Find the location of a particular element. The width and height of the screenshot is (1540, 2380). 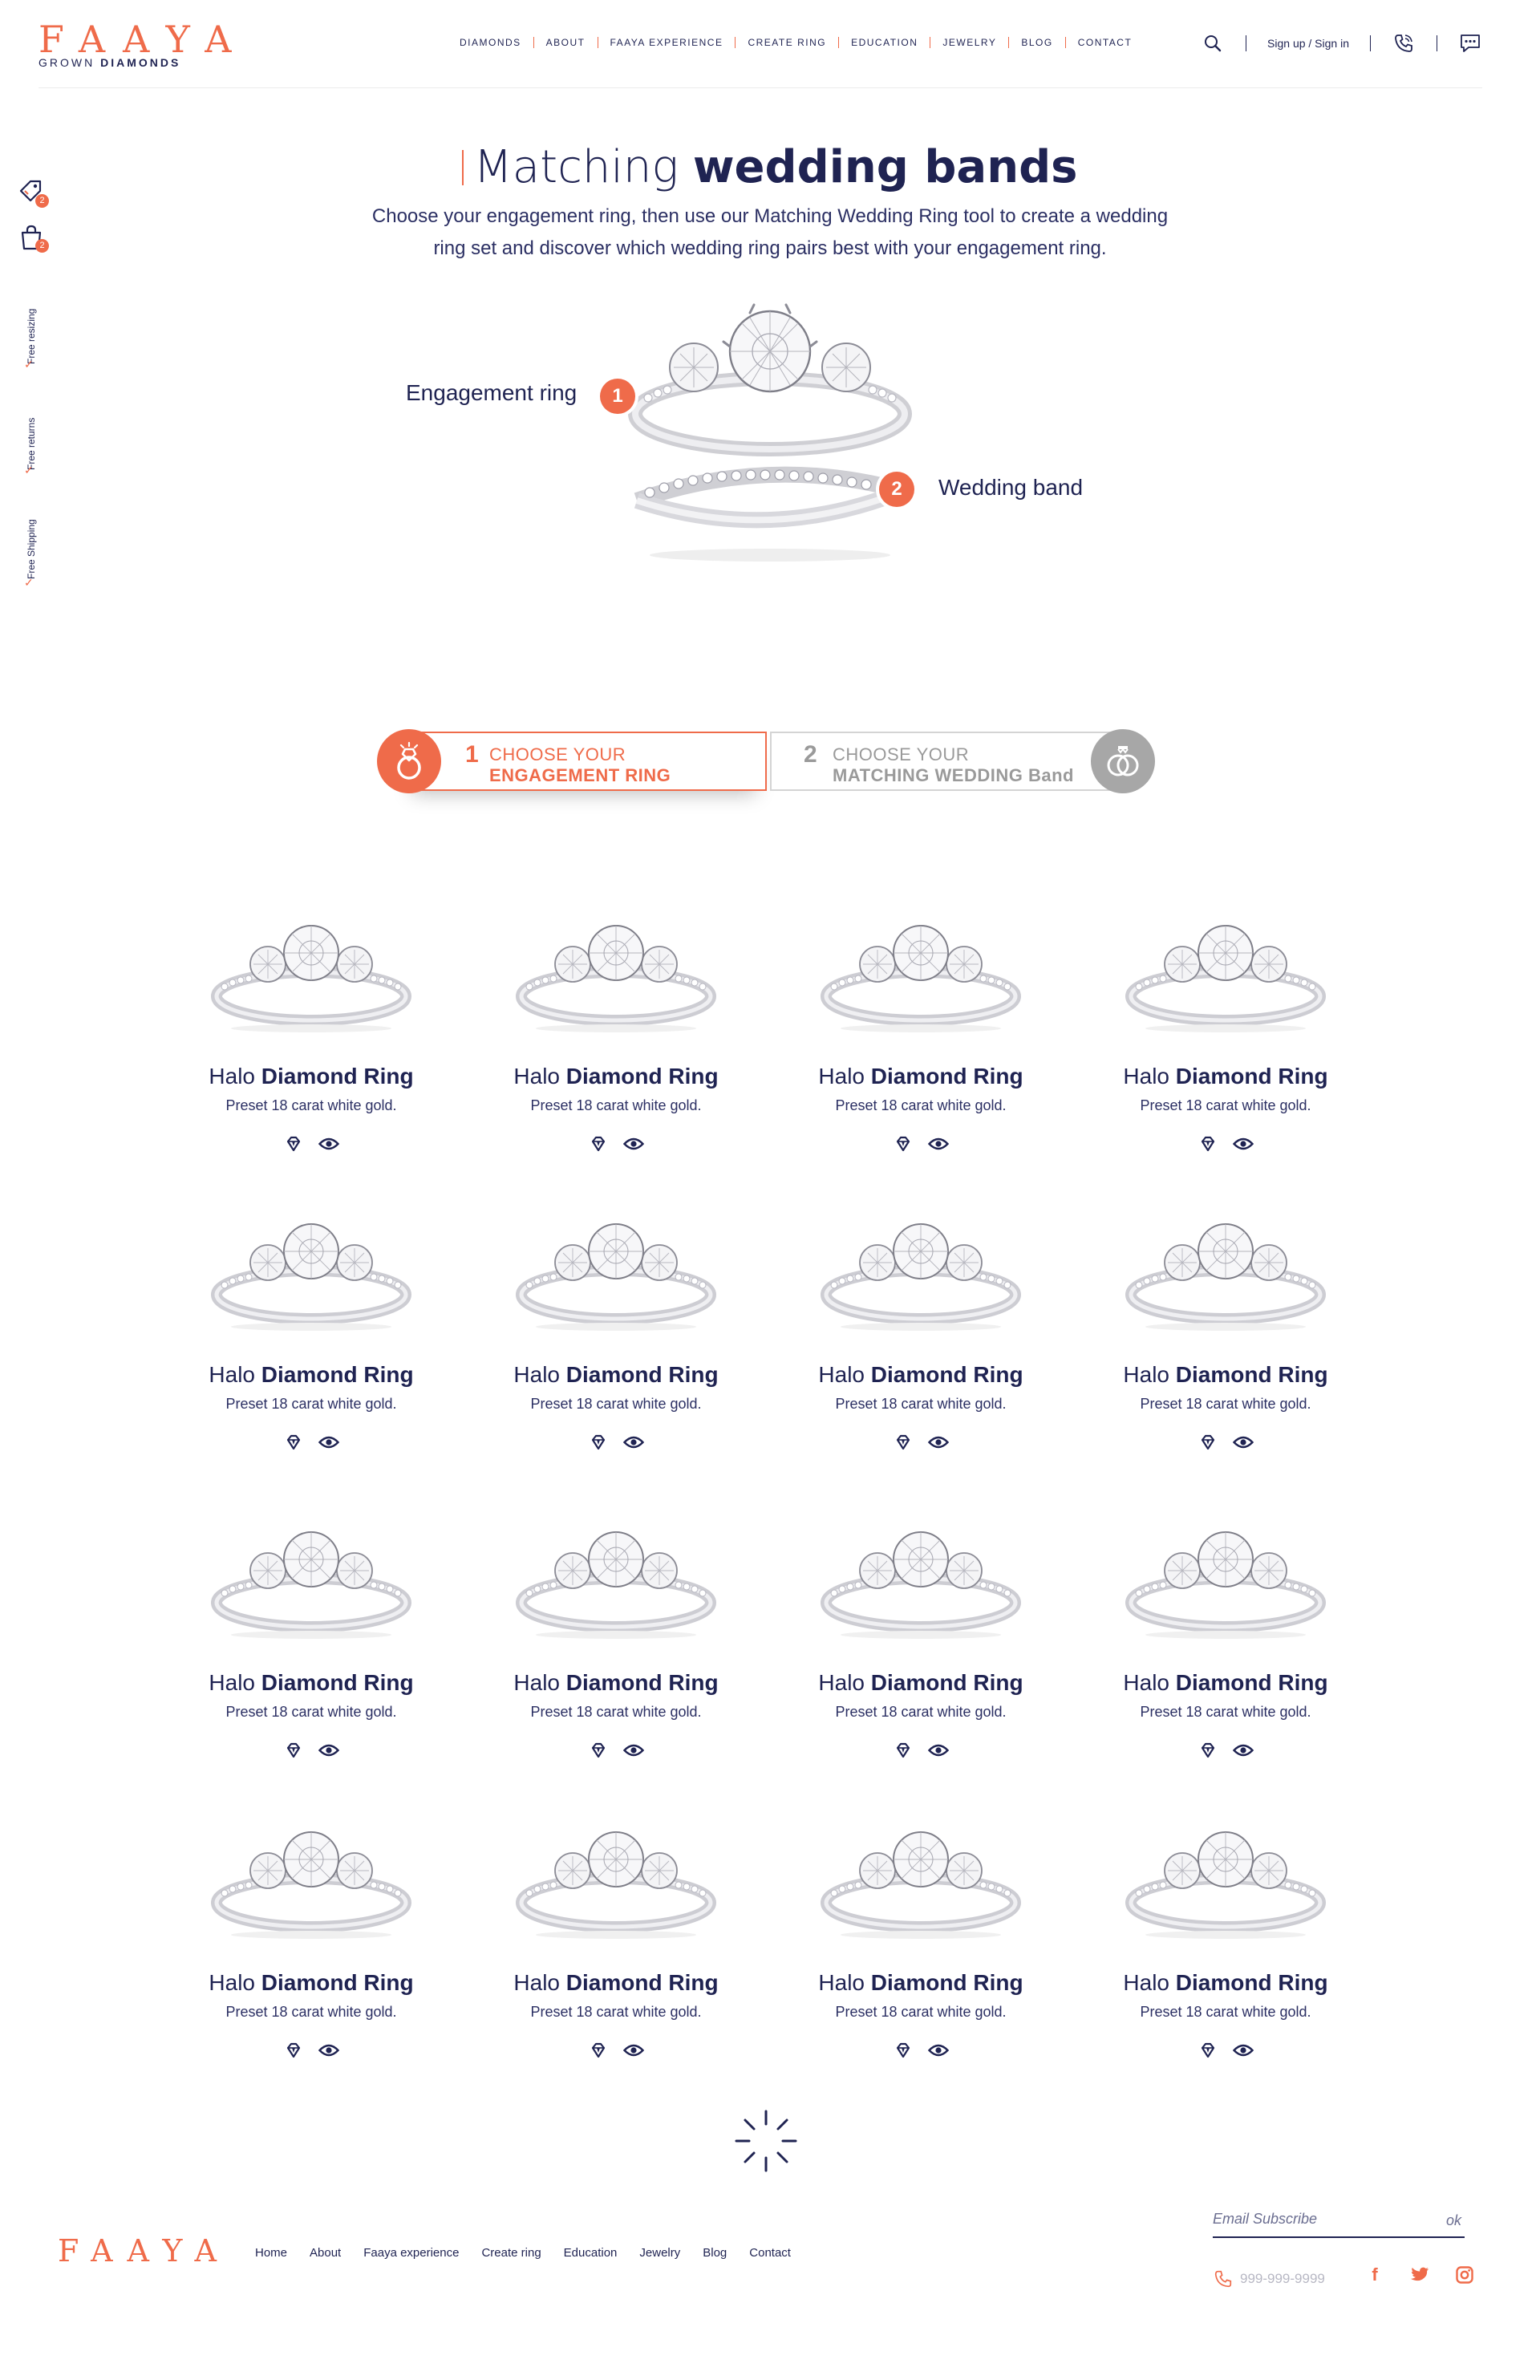

footer-link-jewelry: Jewelry is located at coordinates (659, 2253).